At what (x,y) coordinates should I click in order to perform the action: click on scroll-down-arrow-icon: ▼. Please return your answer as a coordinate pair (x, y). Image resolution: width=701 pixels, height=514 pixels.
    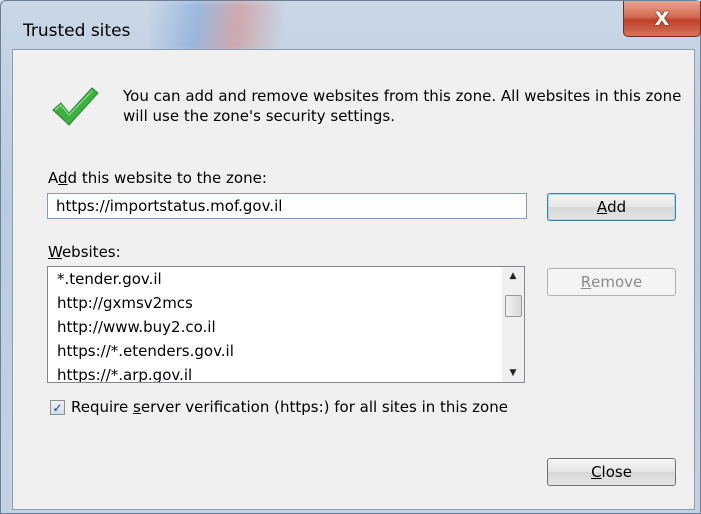
    Looking at the image, I should click on (513, 373).